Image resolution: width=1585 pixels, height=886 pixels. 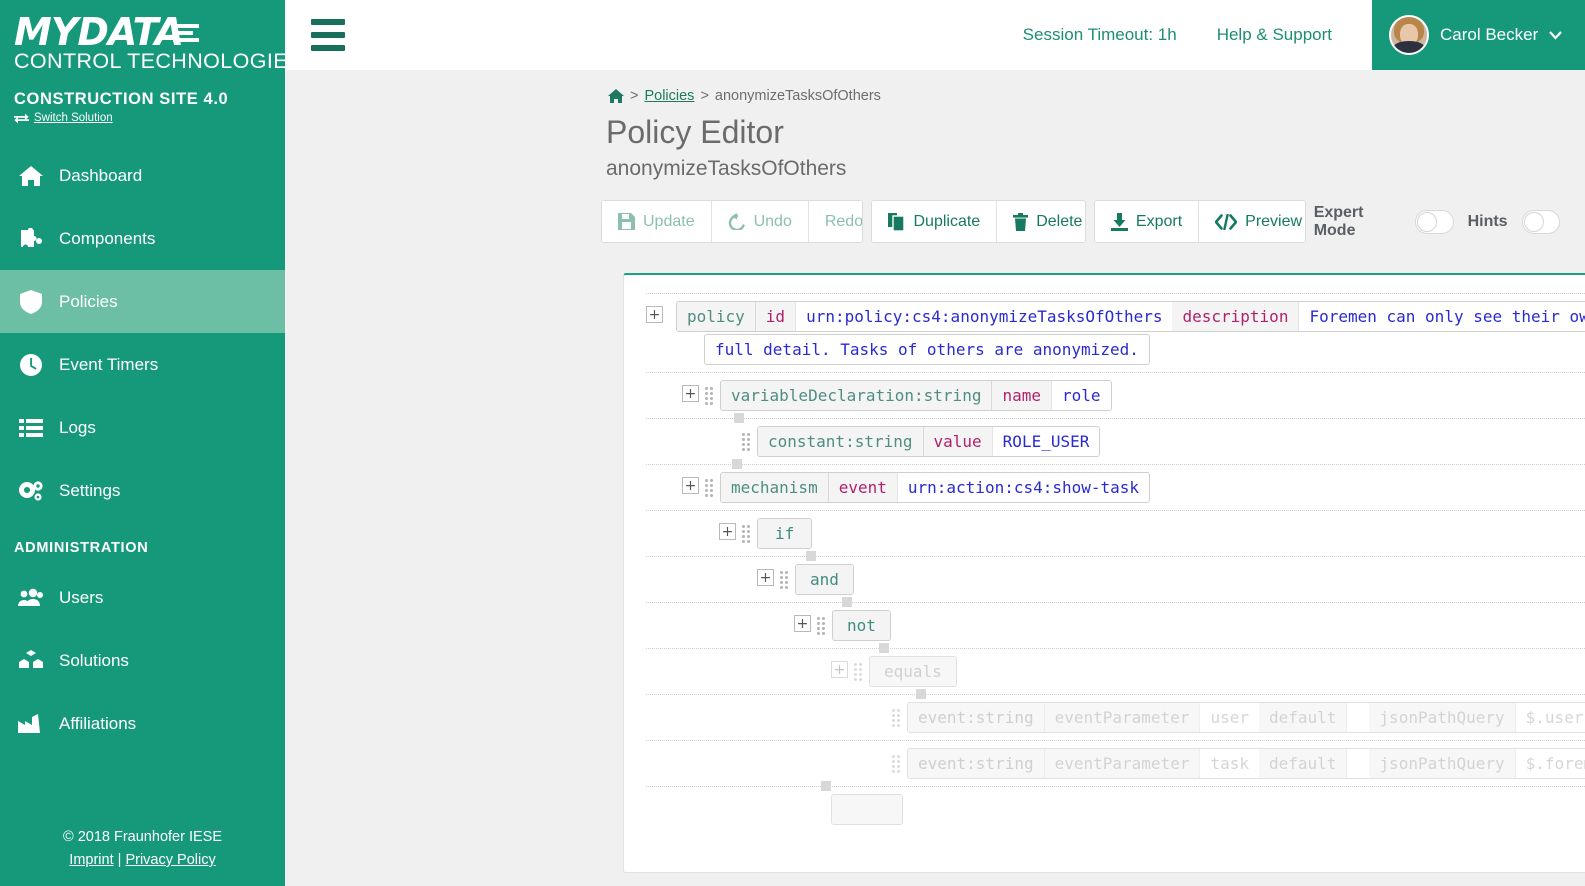 I want to click on avatar, so click(x=1409, y=35).